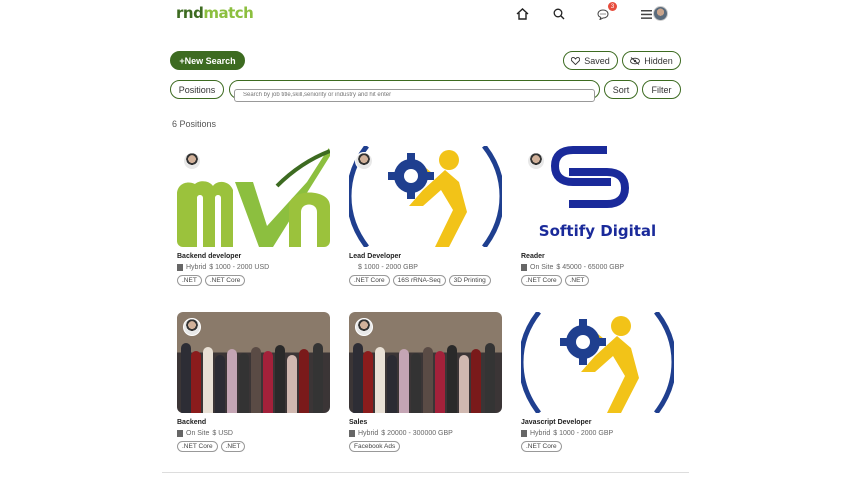 This screenshot has width=861, height=483. What do you see at coordinates (597, 231) in the screenshot?
I see `brand-text: Softify Digital` at bounding box center [597, 231].